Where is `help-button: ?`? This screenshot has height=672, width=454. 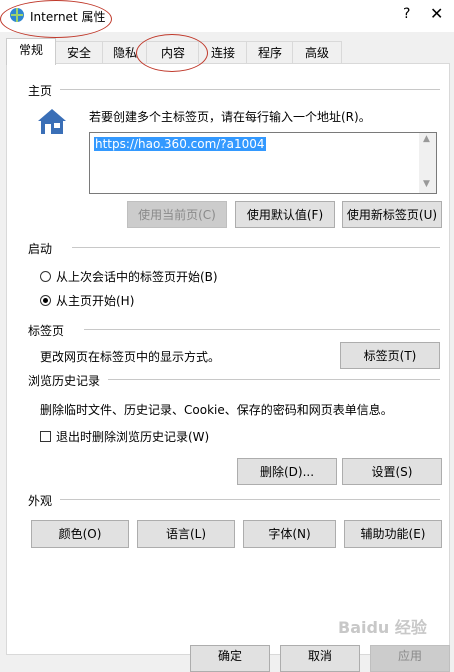
help-button: ? is located at coordinates (406, 14).